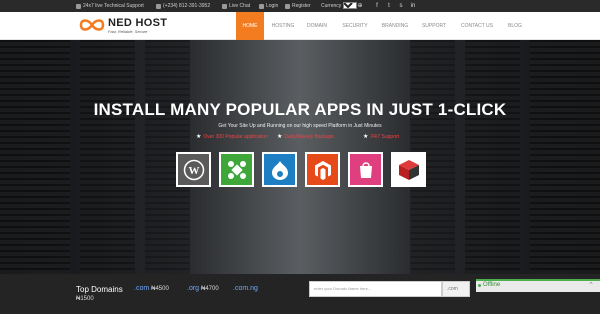 The width and height of the screenshot is (600, 314). What do you see at coordinates (78, 6) in the screenshot?
I see `phone-icon` at bounding box center [78, 6].